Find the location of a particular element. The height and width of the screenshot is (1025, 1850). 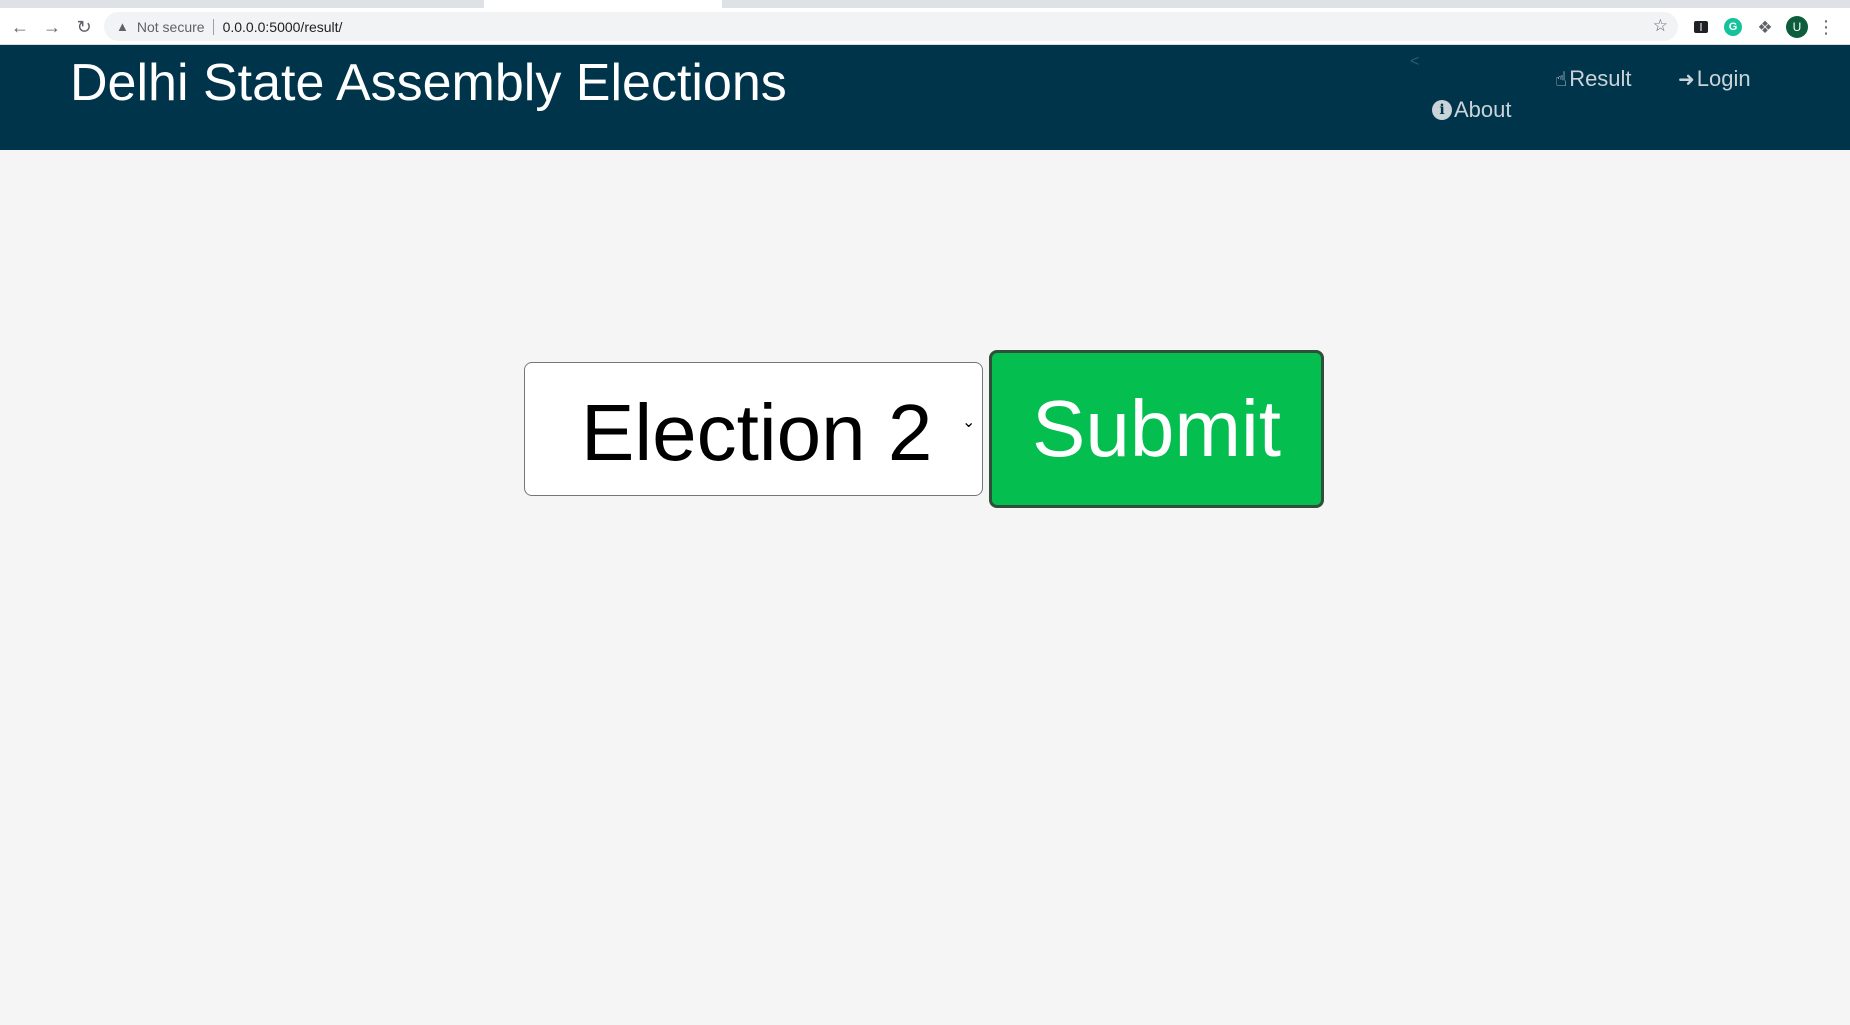

sign-in-icon: ➜ is located at coordinates (1686, 79).